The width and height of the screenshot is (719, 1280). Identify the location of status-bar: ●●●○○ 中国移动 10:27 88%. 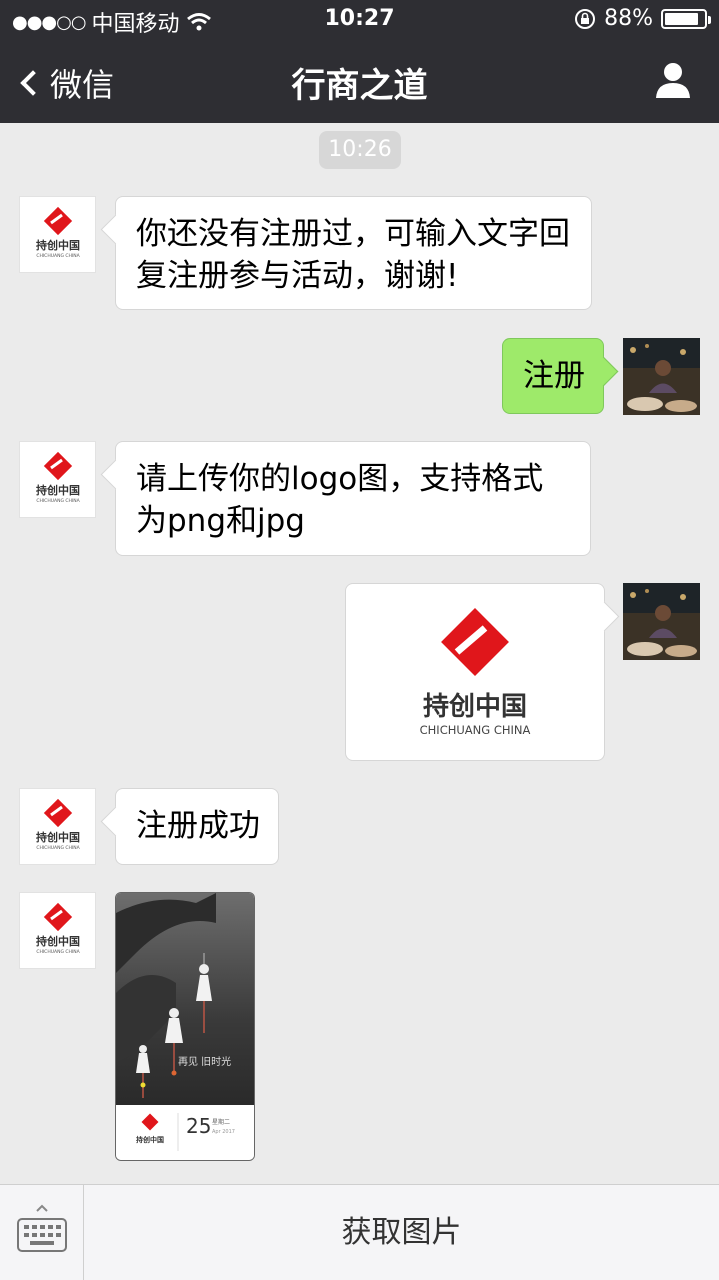
(359, 20).